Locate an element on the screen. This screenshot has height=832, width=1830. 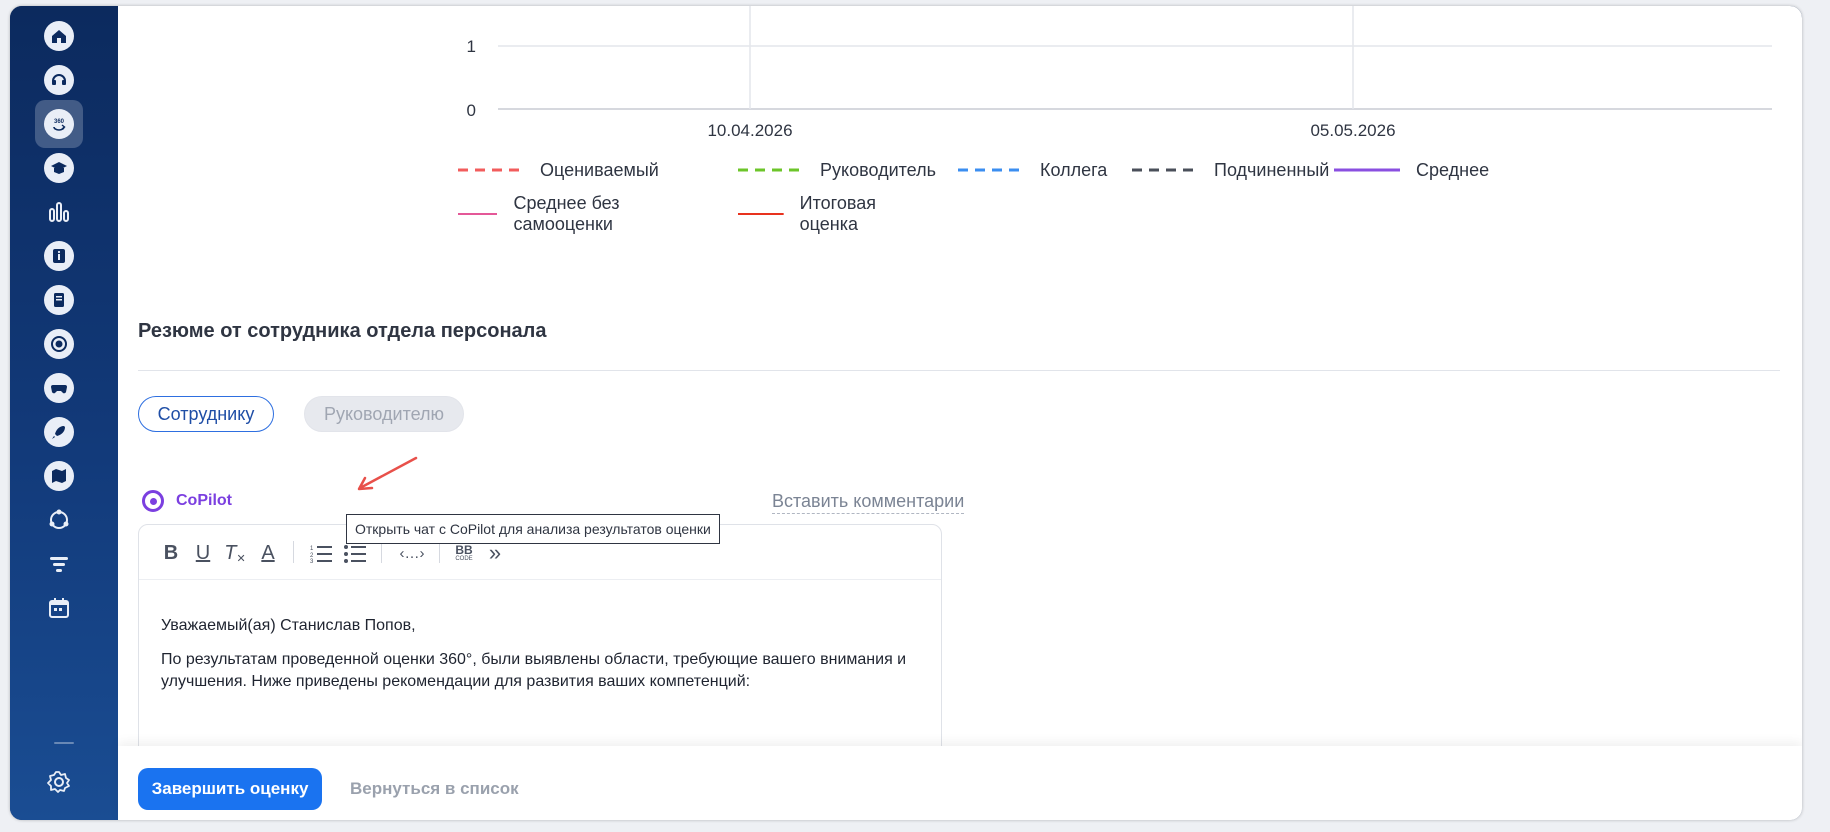
back-to-list-link: Вернуться в список is located at coordinates (434, 789).